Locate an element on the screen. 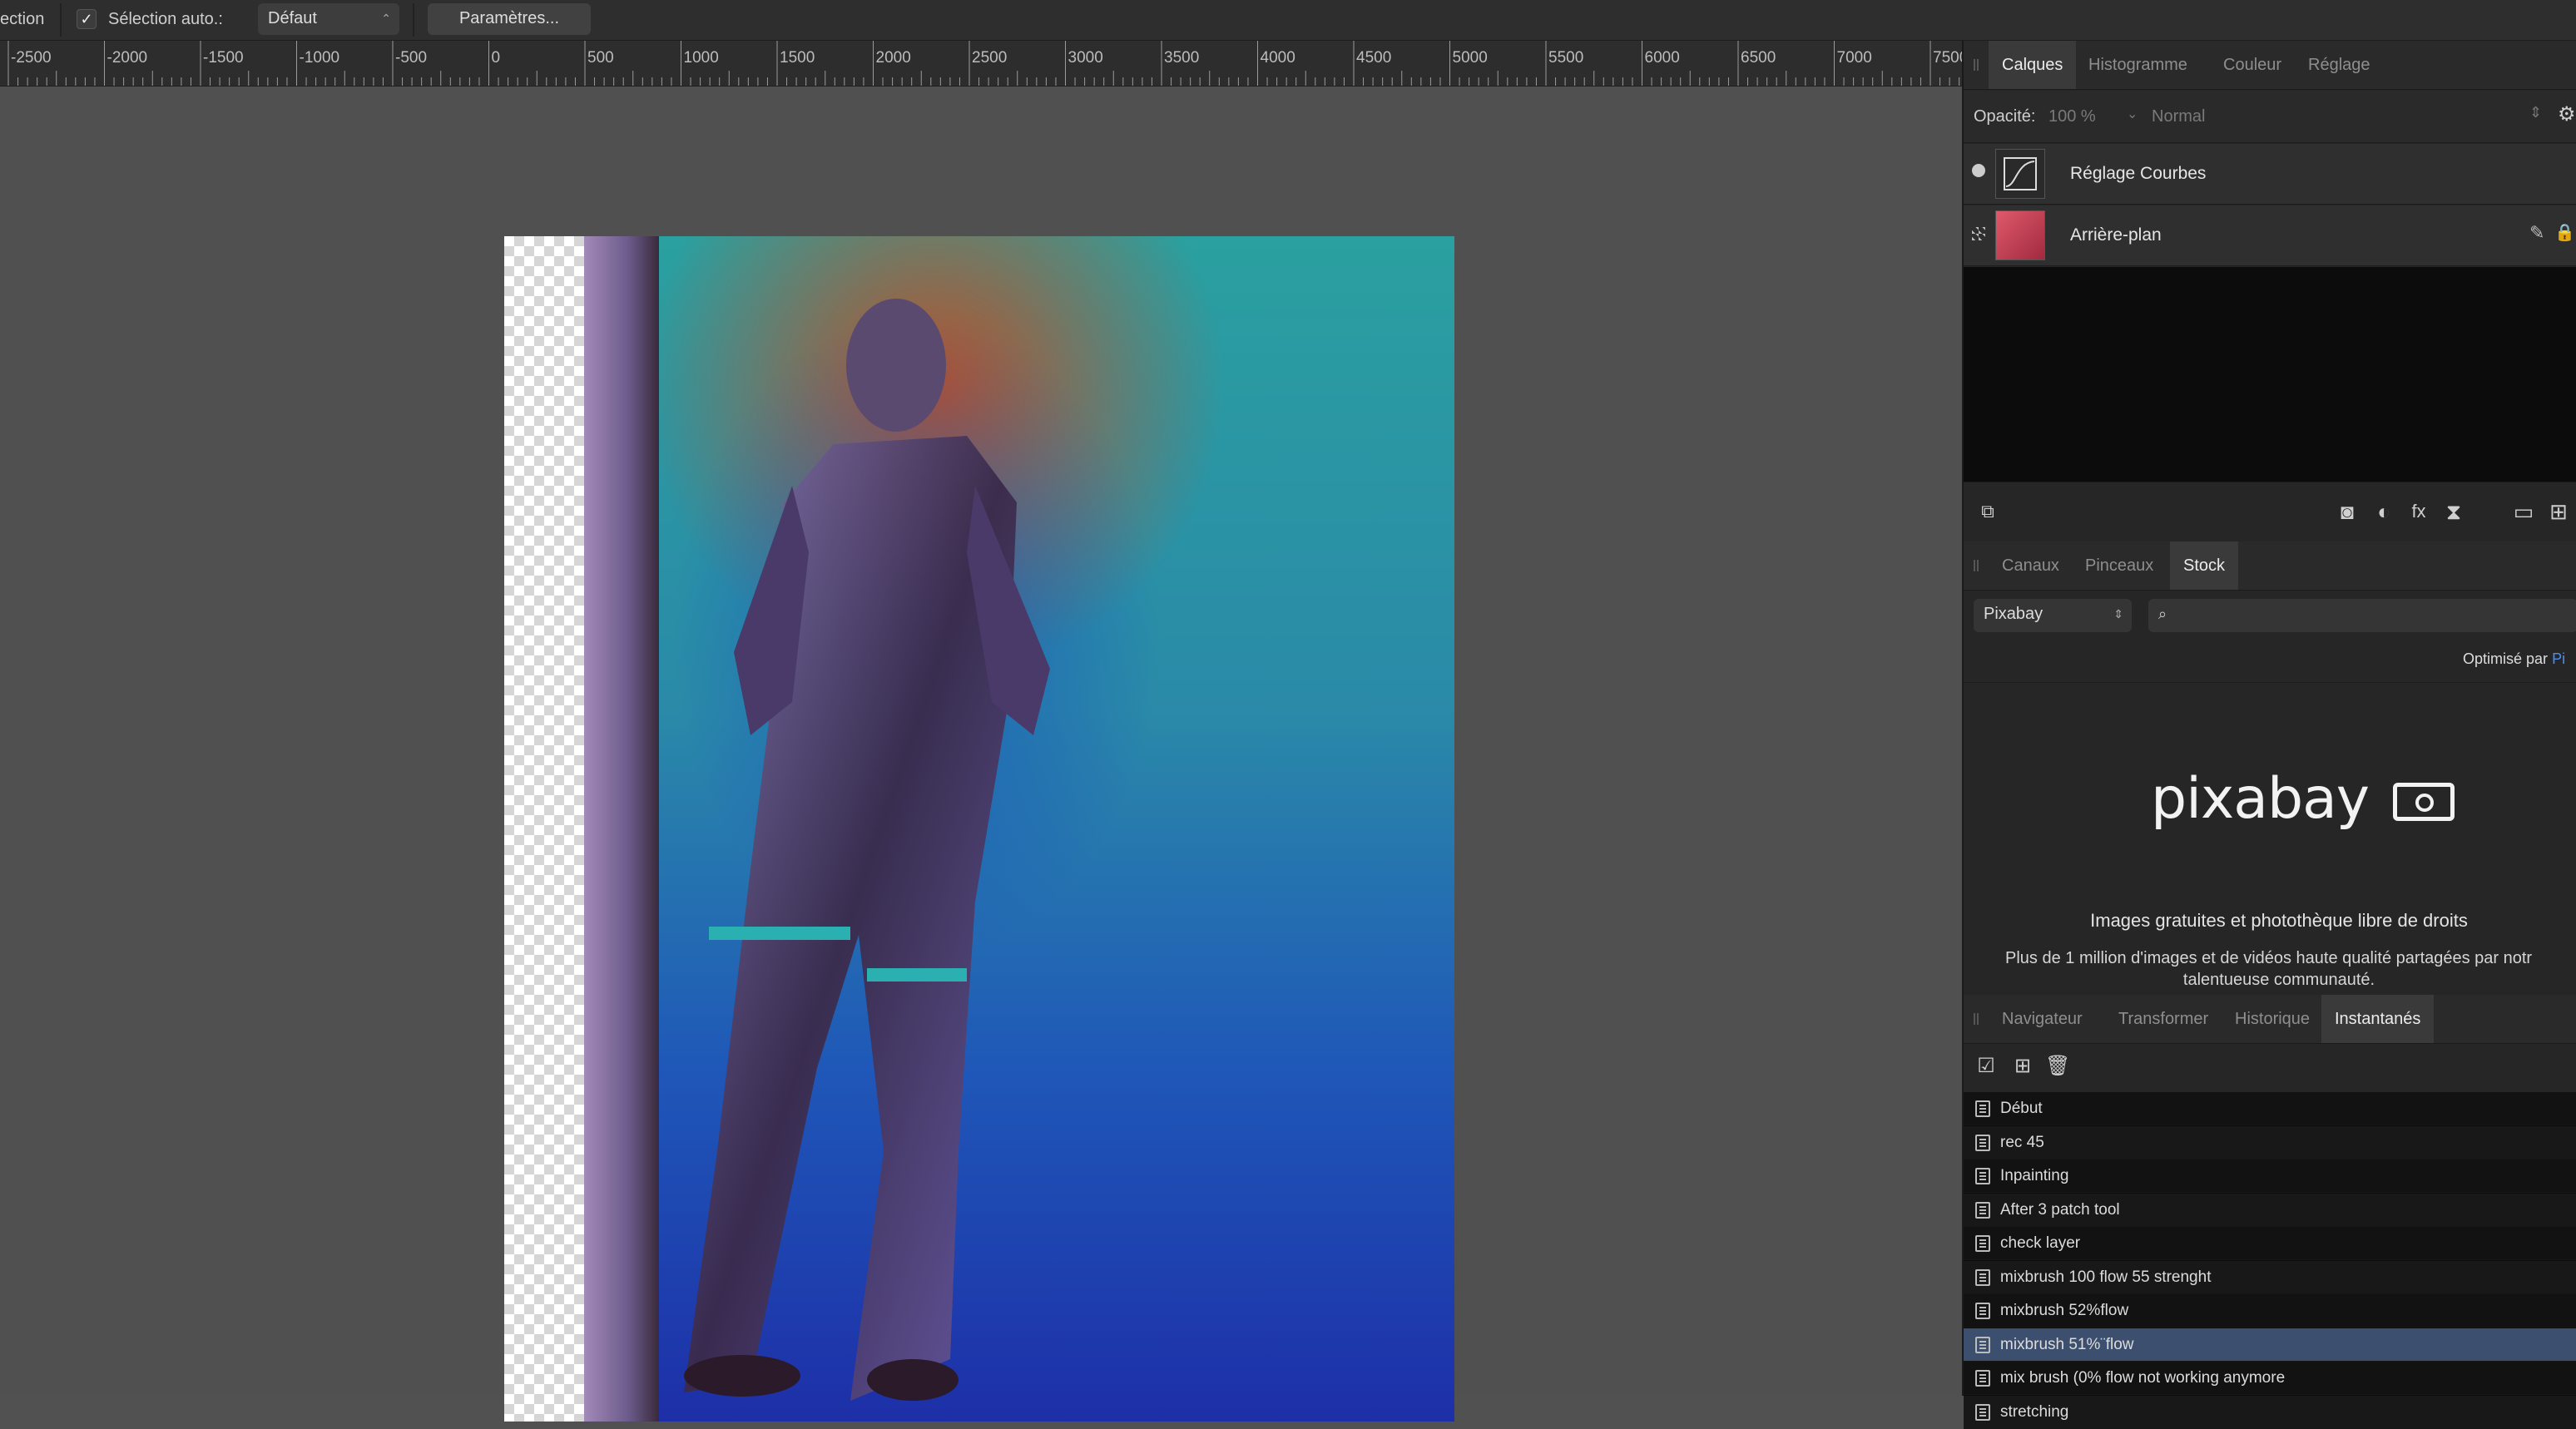 This screenshot has width=2576, height=1429. gear-icon: ⚙ is located at coordinates (2567, 114).